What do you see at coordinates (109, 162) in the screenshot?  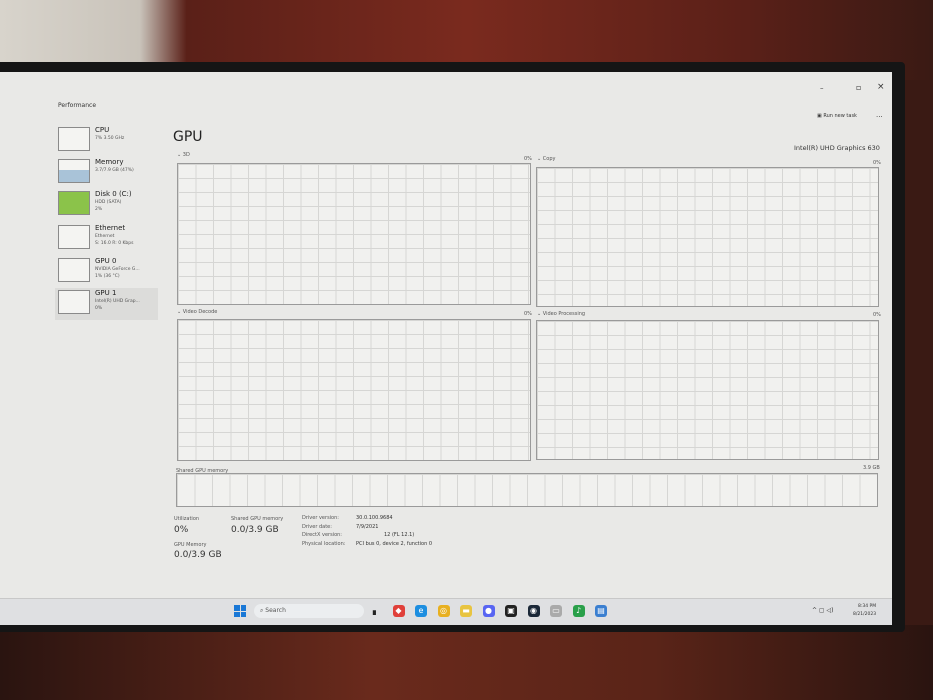 I see `sidebar-item-title: Memory` at bounding box center [109, 162].